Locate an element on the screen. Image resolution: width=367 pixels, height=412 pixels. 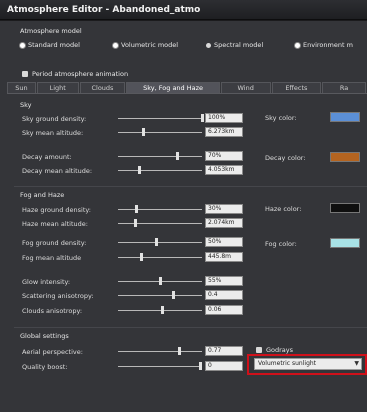
setting-label: Decay mean altitude: is located at coordinates (57, 171).